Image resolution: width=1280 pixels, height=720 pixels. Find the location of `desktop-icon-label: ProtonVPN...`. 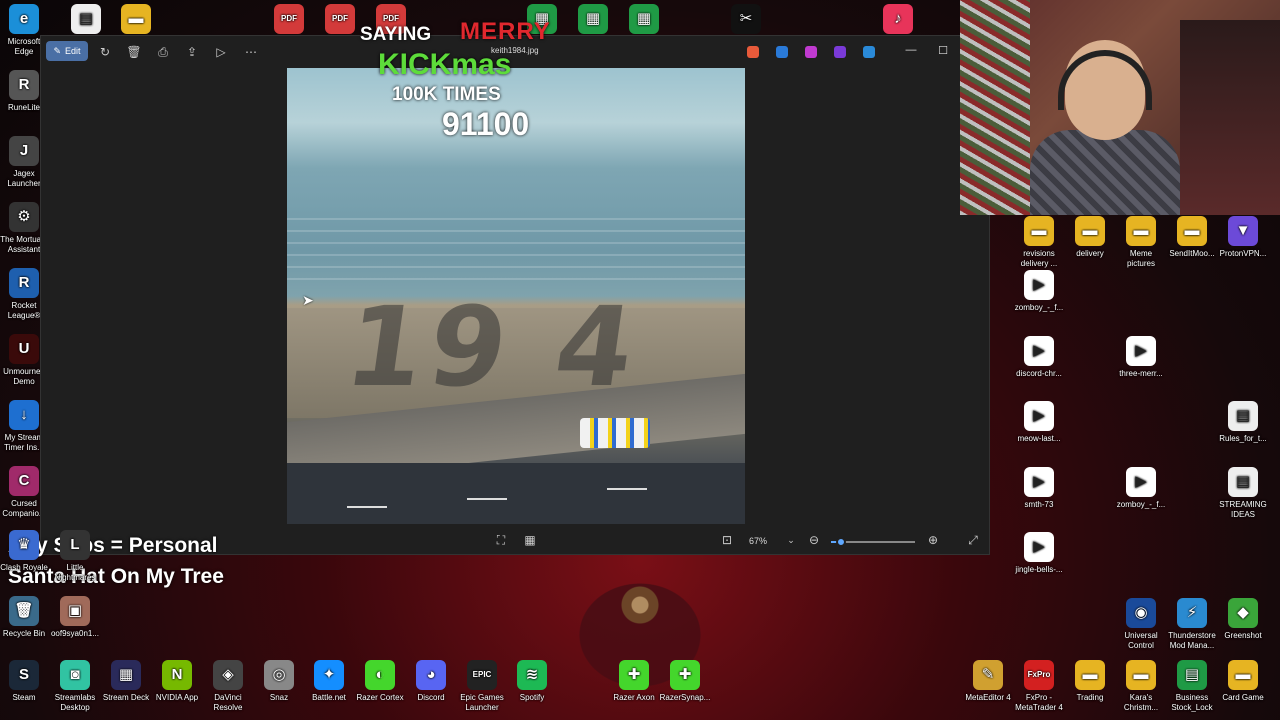

desktop-icon-label: ProtonVPN... is located at coordinates (1243, 253).